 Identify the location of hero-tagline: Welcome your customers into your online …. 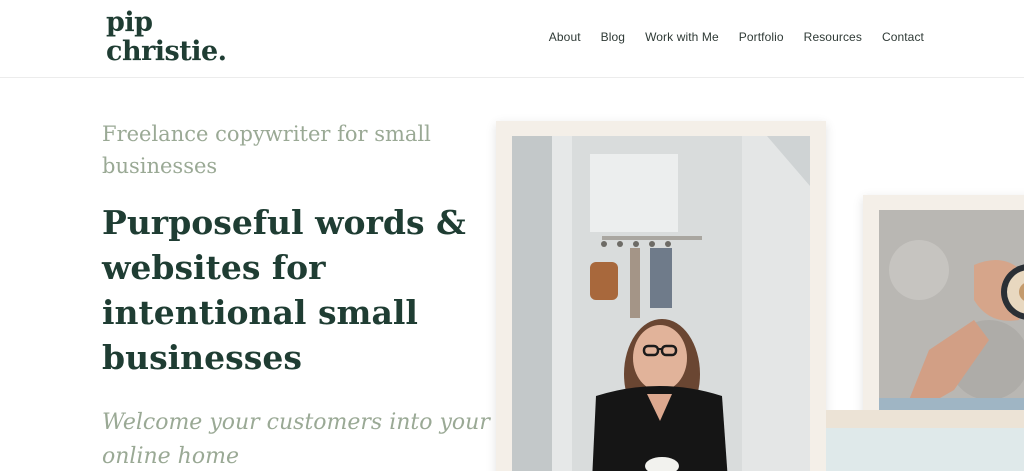
(296, 439).